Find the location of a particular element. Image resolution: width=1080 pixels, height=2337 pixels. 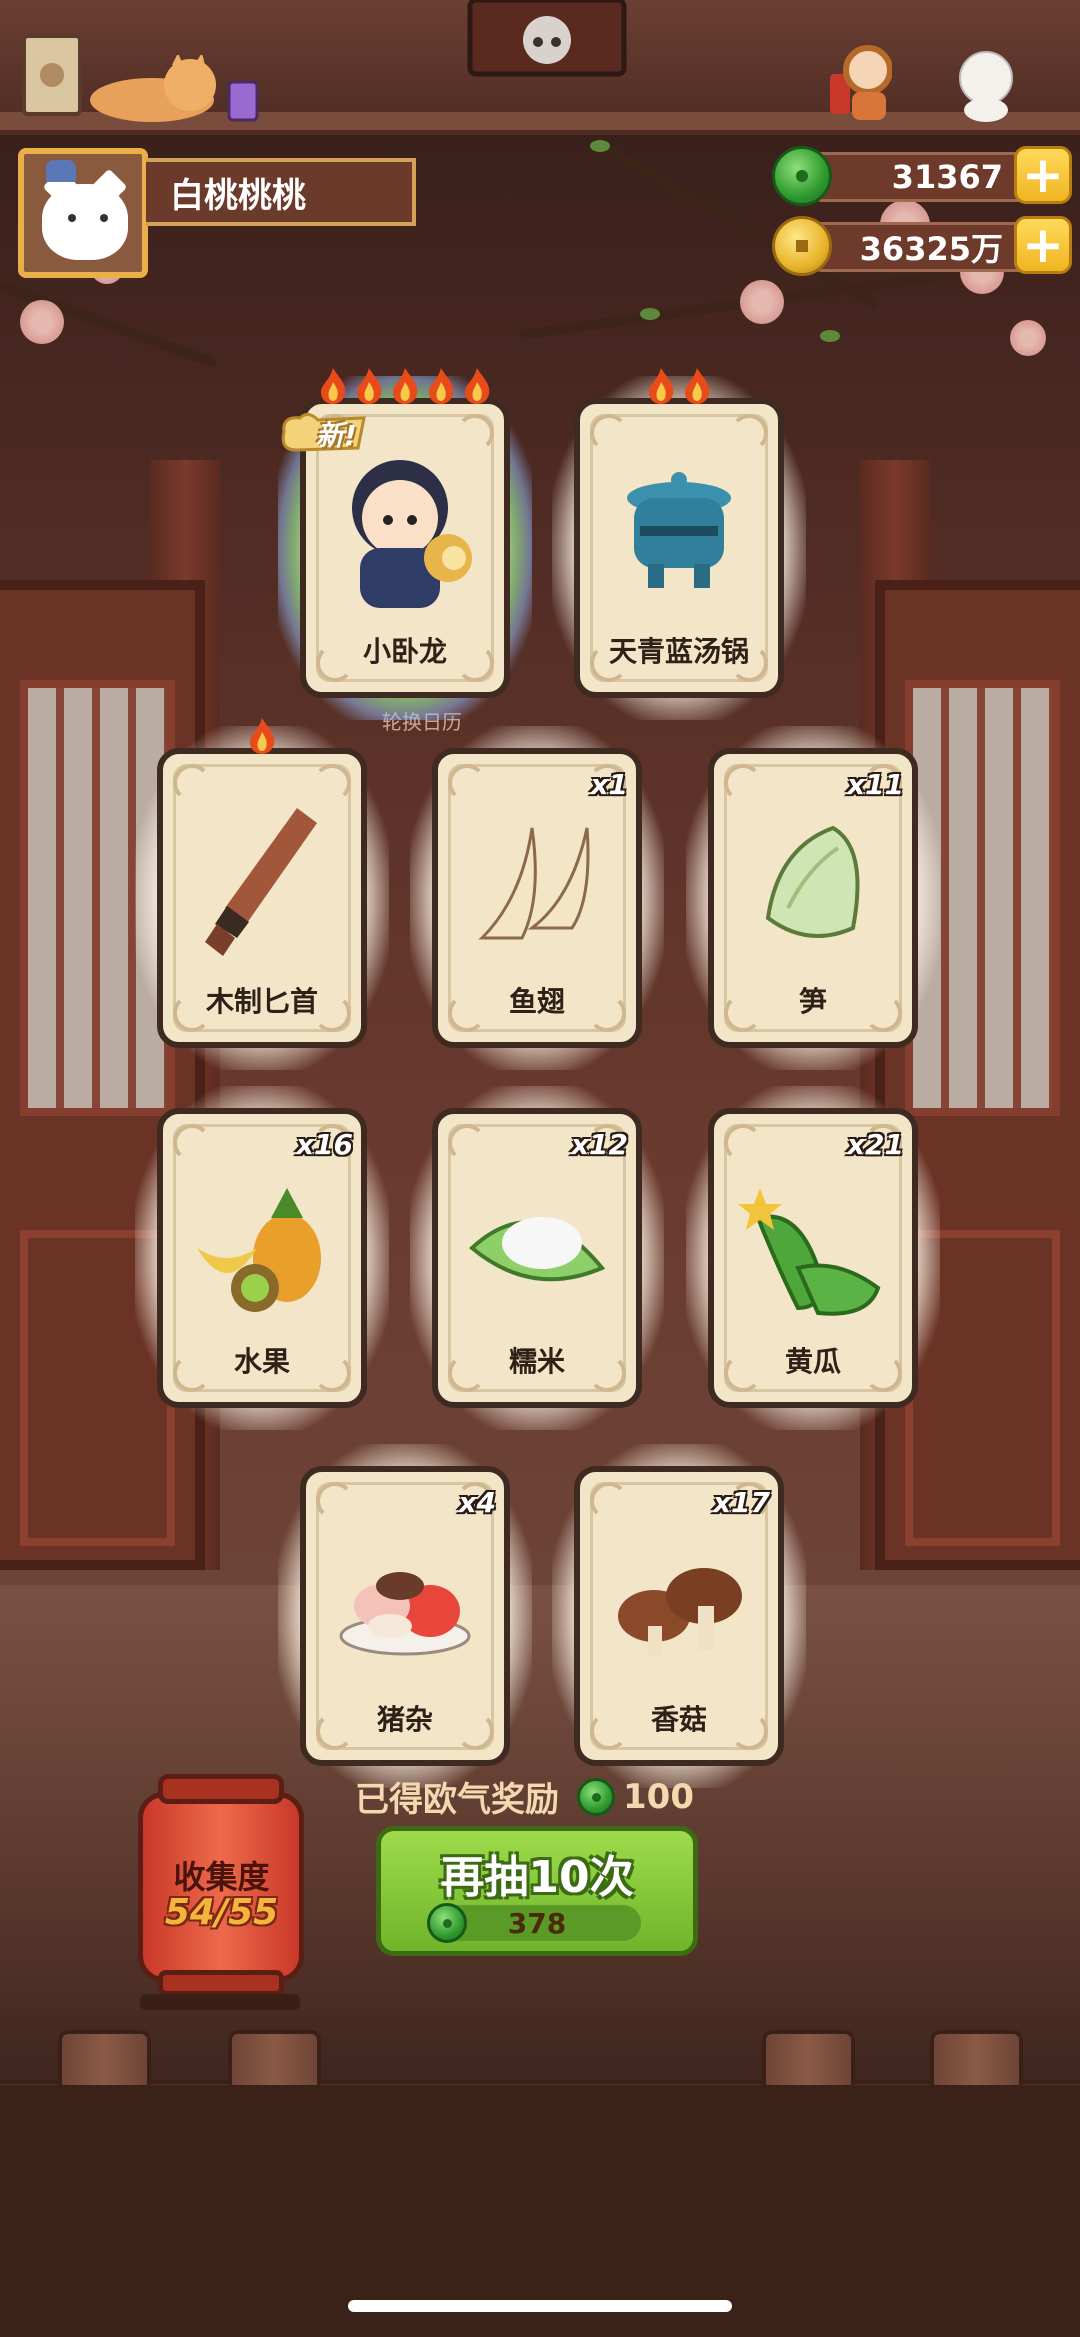

reward-card: 鱼翅 x1 is located at coordinates (537, 898).